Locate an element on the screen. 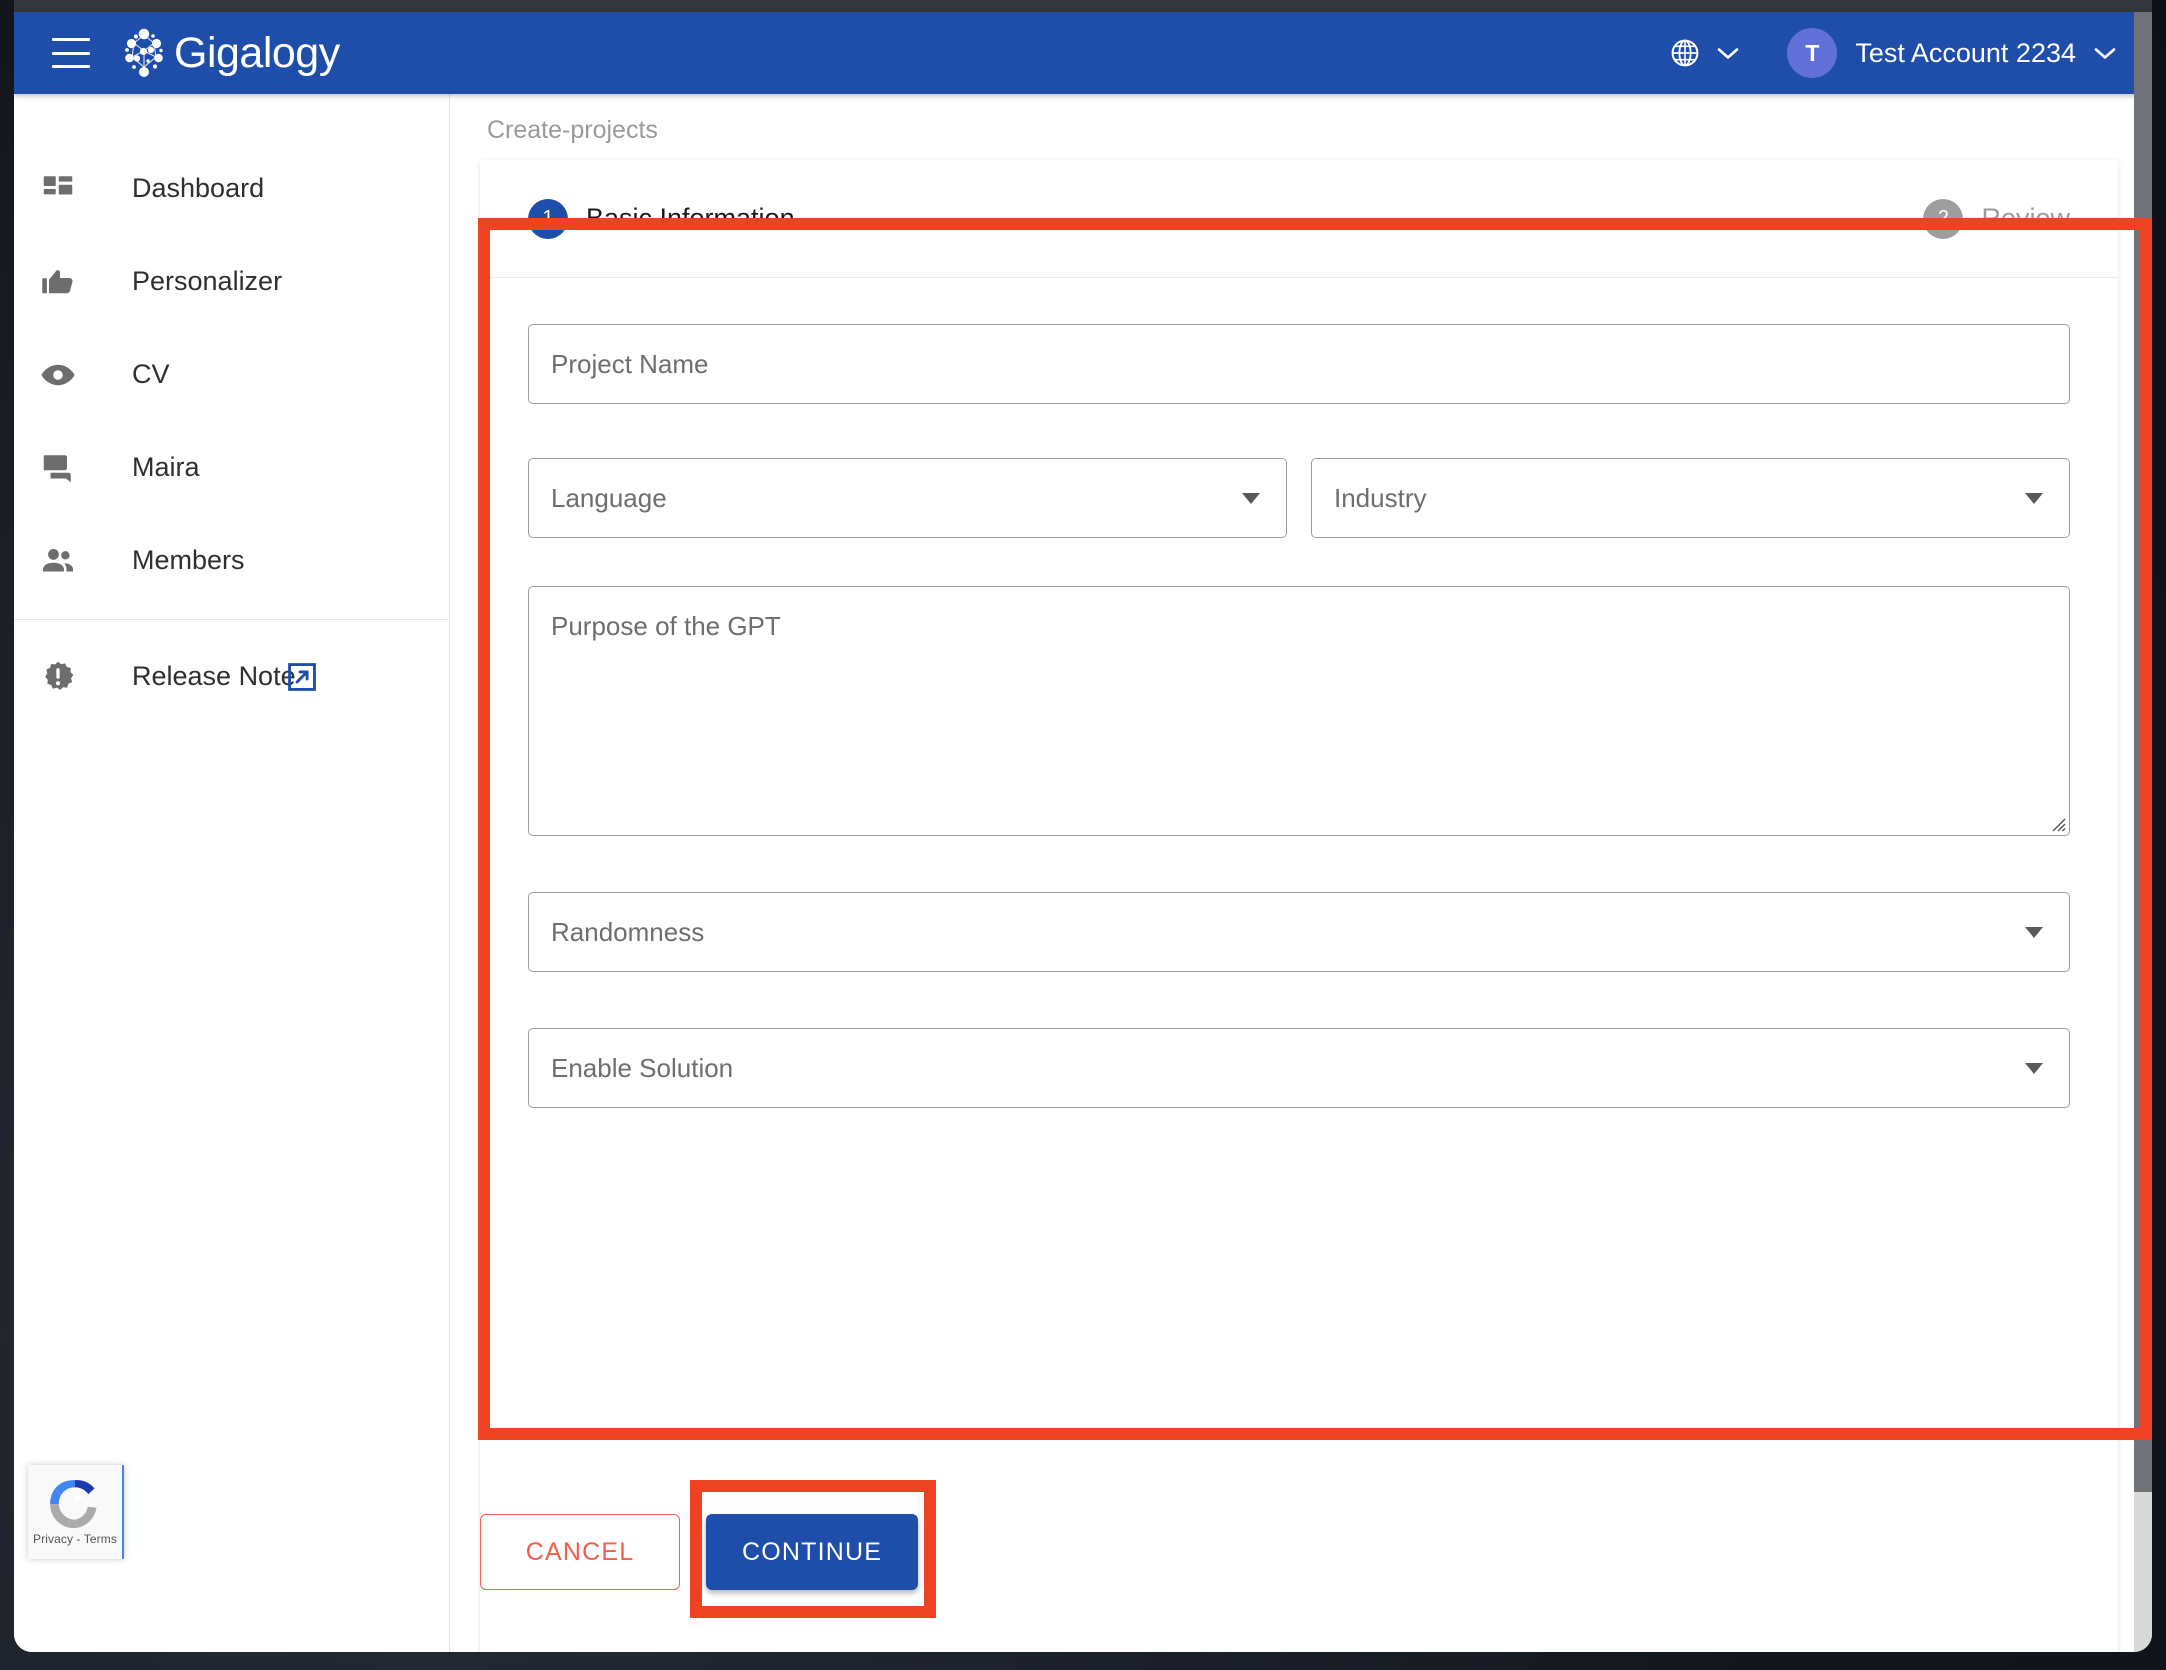  sidebar-item-members: Members is located at coordinates (231, 560).